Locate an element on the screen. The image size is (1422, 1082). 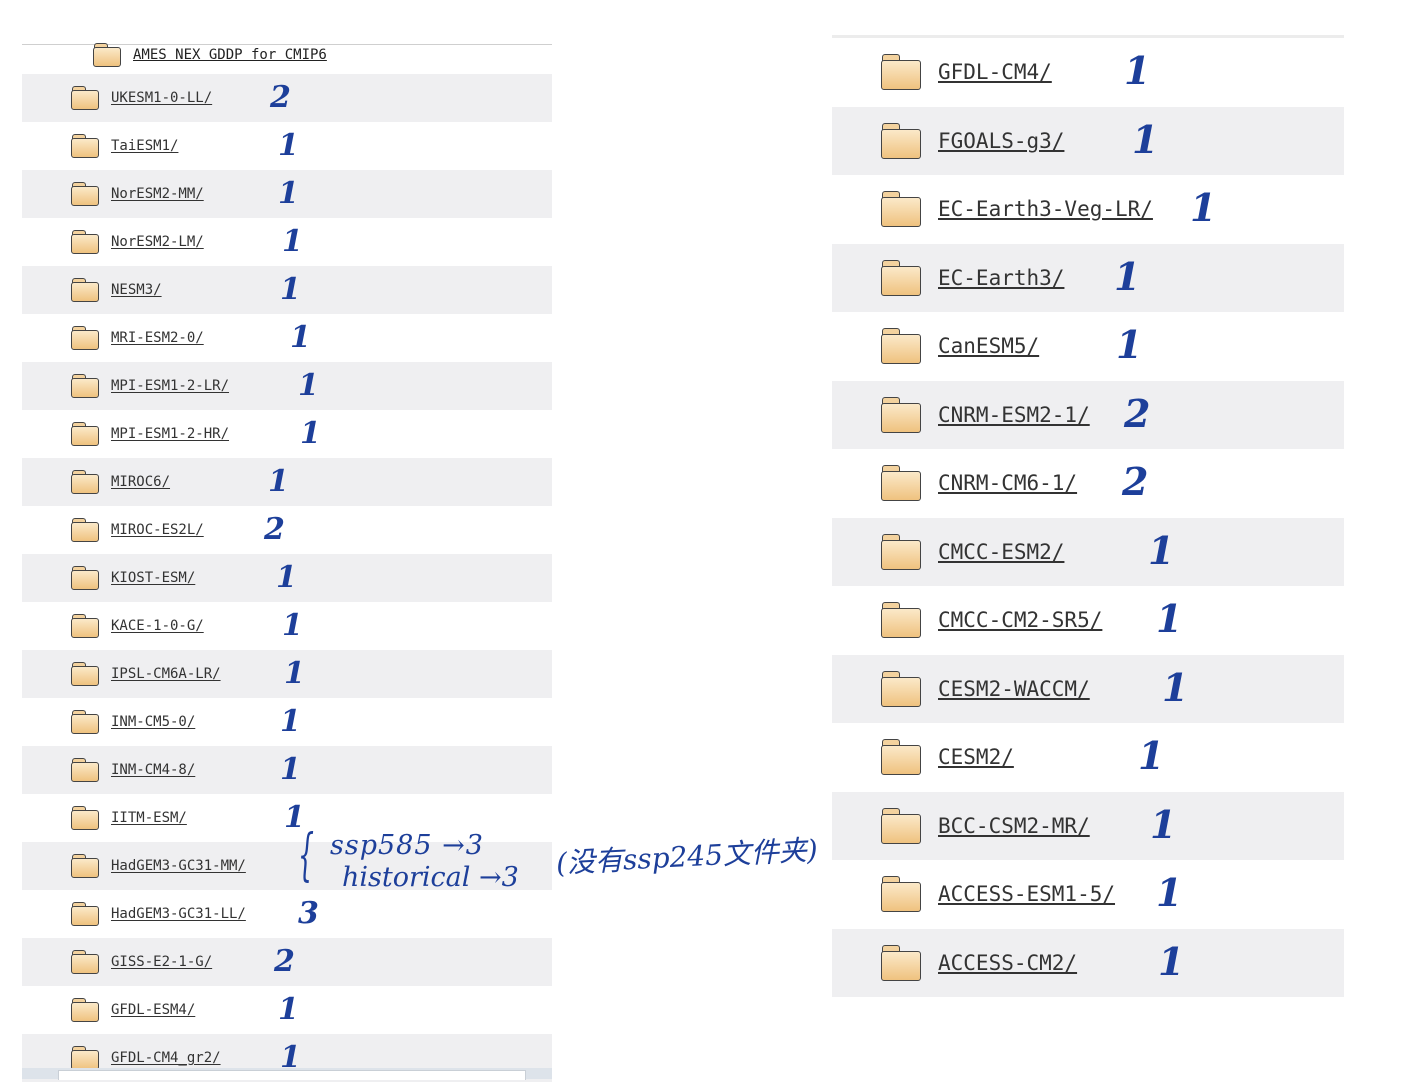
listing-header: AMES NEX GDDP for CMIP6 is located at coordinates (185, 55).